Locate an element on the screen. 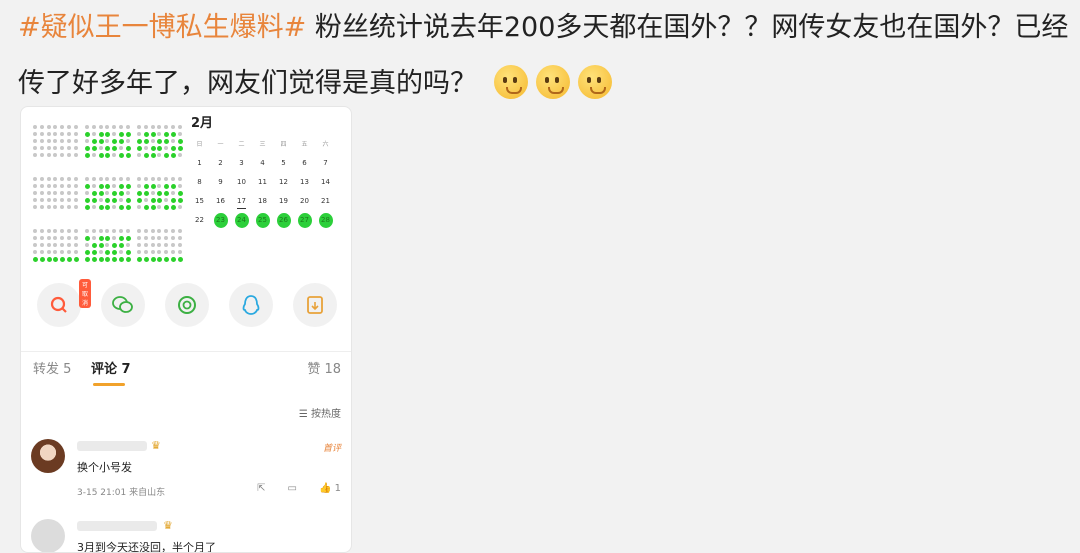 The height and width of the screenshot is (553, 1080). calendar-day: 28 is located at coordinates (325, 220).